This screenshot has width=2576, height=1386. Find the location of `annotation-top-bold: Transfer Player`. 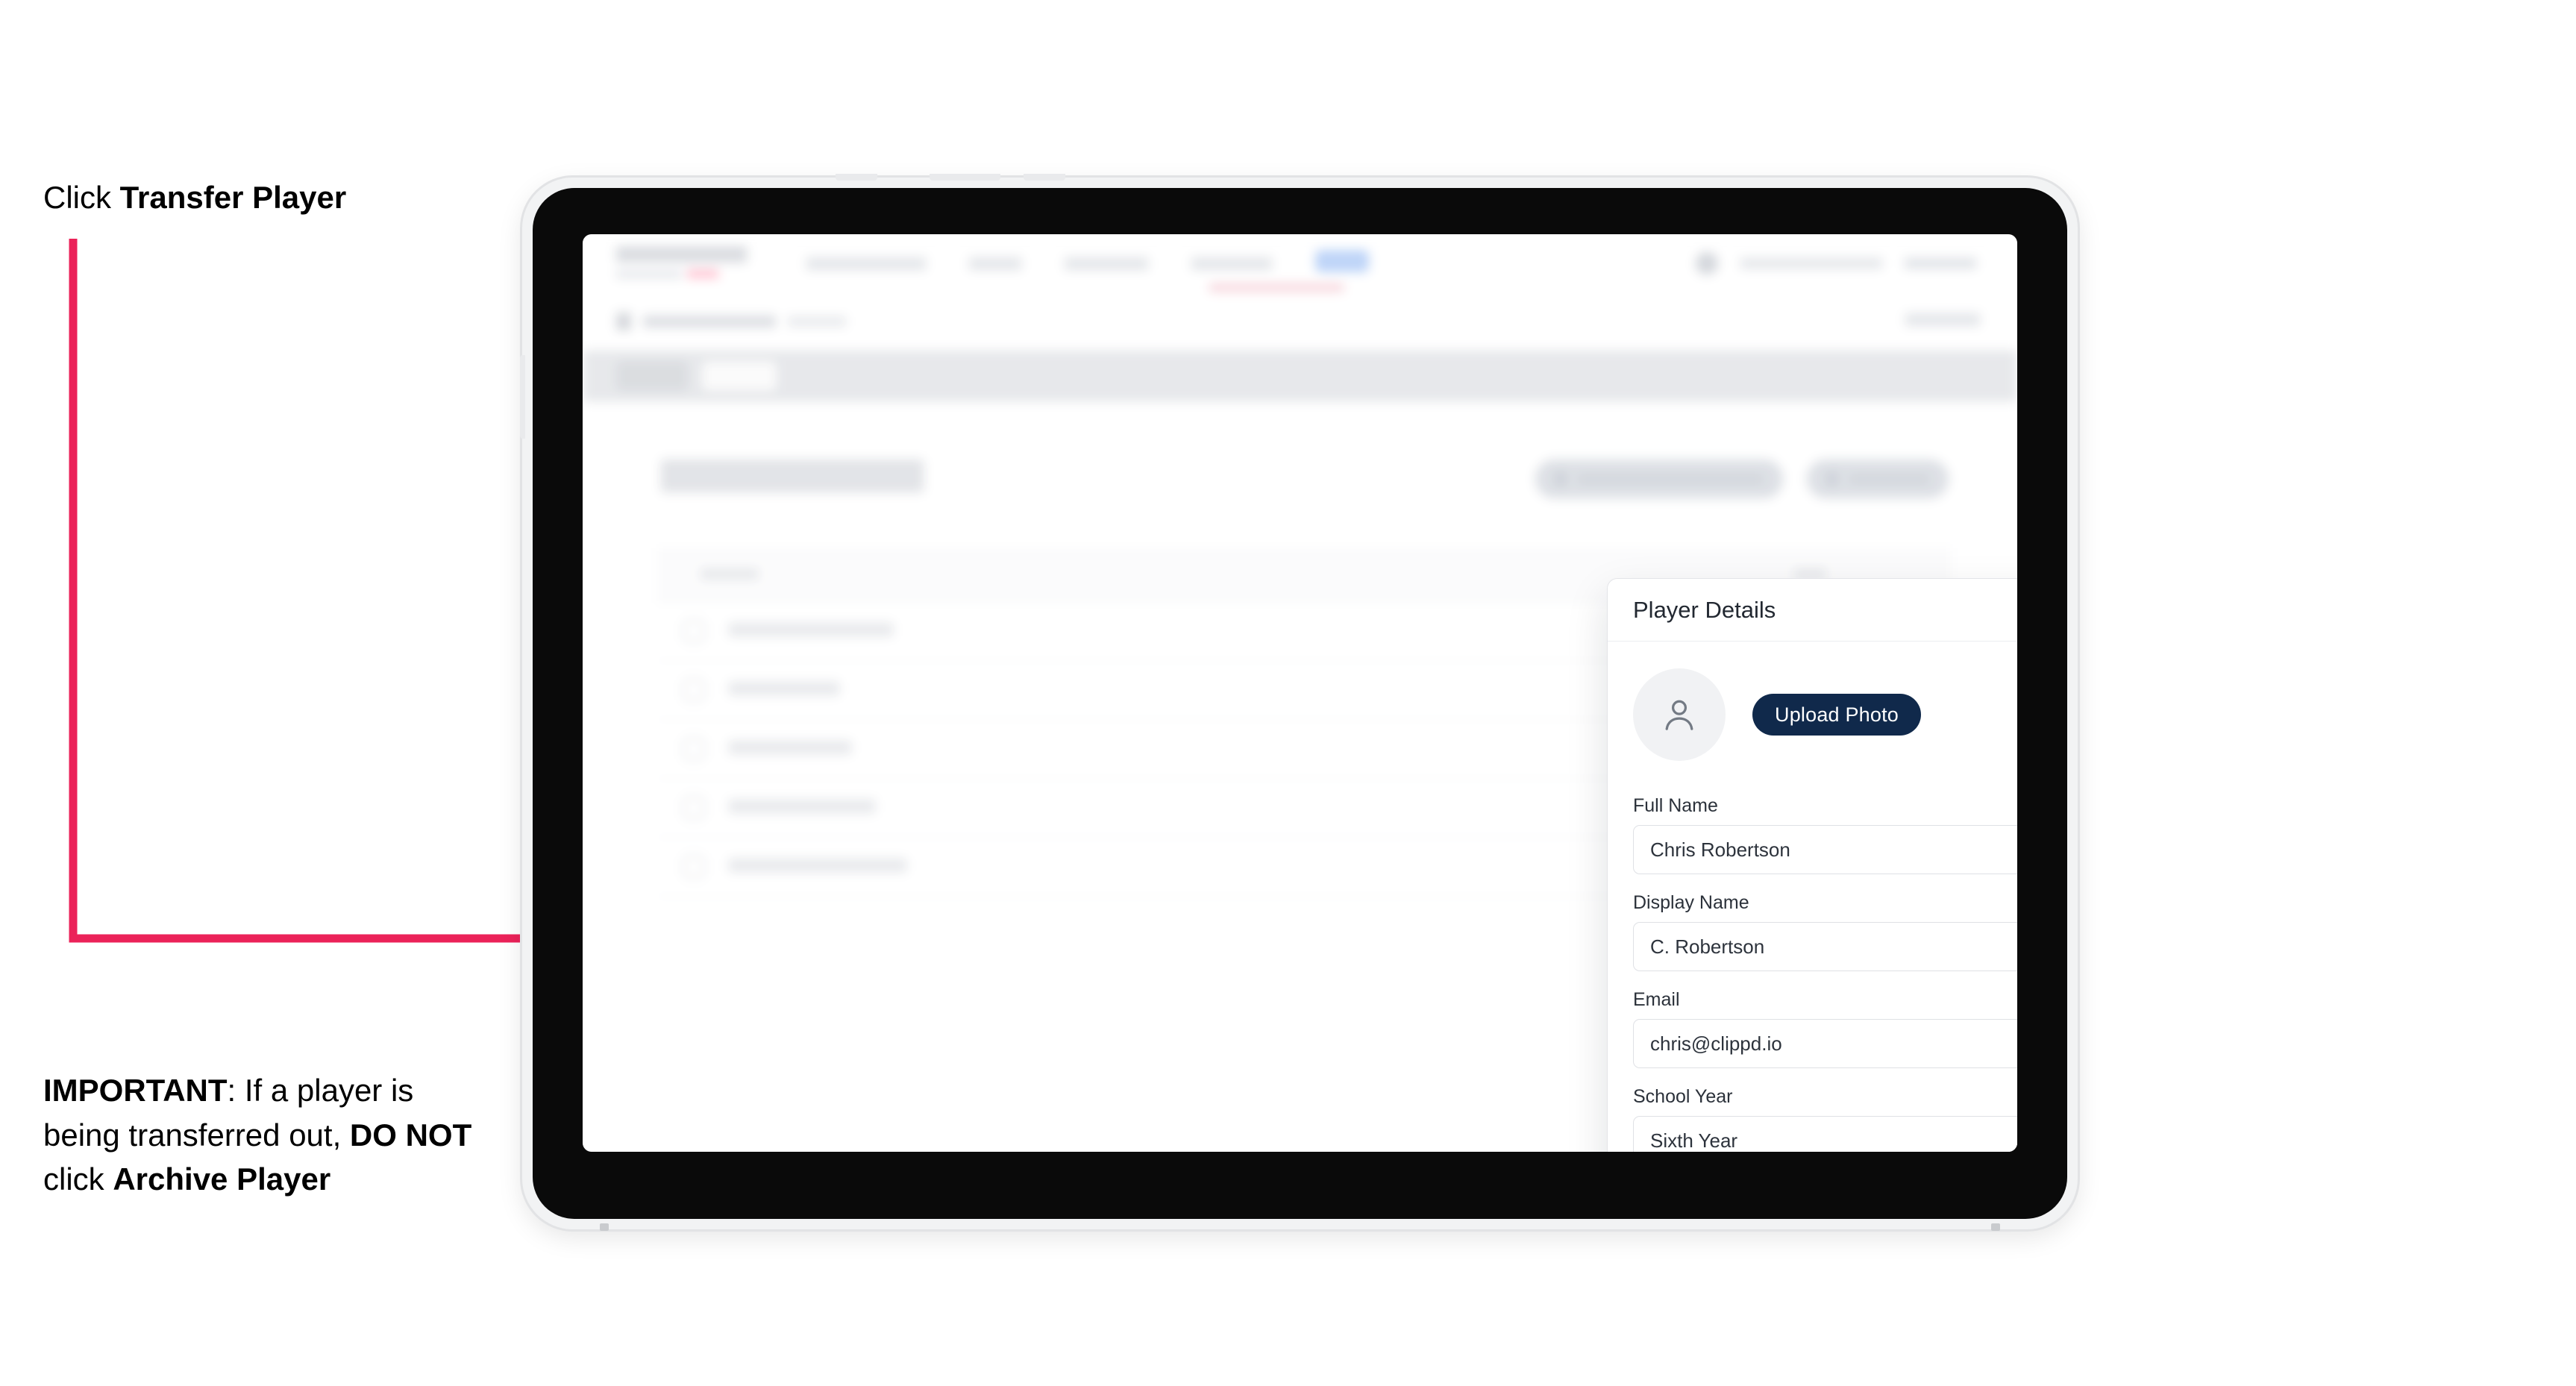

annotation-top-bold: Transfer Player is located at coordinates (233, 197).